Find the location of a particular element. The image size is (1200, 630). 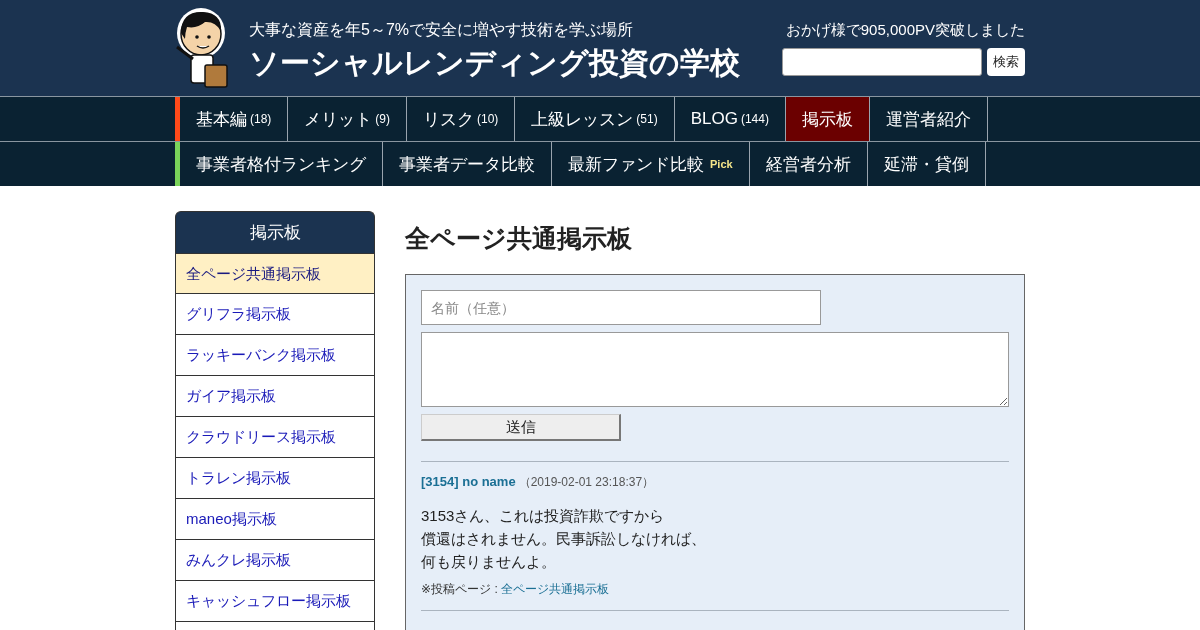

nav-tab: 経営者分析 is located at coordinates (808, 164).